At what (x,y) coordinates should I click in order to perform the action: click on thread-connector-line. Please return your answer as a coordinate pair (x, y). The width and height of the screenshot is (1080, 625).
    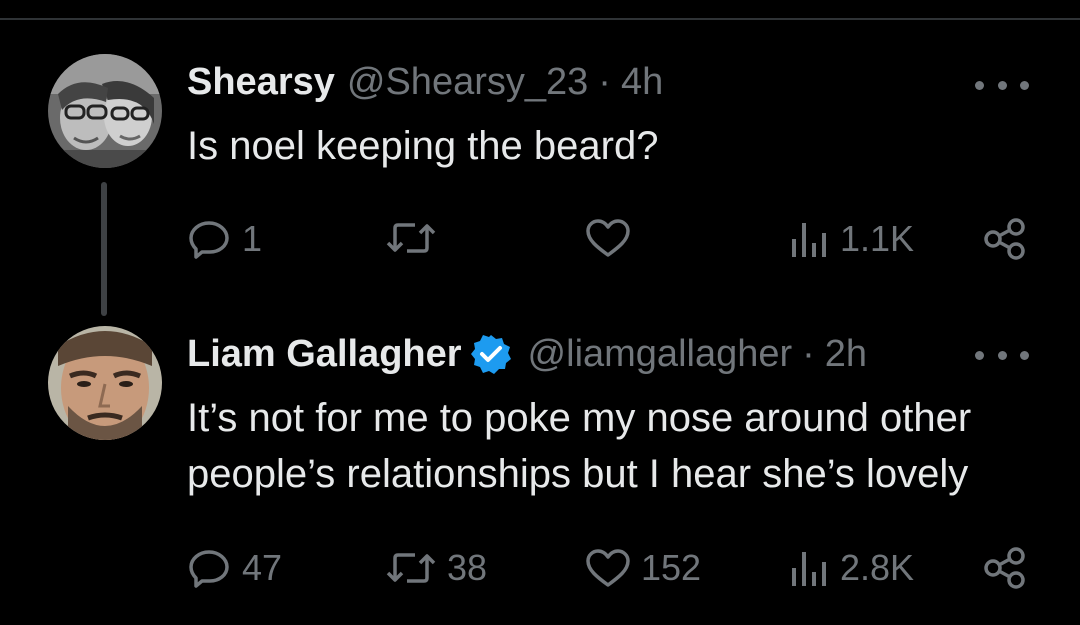
    Looking at the image, I should click on (104, 249).